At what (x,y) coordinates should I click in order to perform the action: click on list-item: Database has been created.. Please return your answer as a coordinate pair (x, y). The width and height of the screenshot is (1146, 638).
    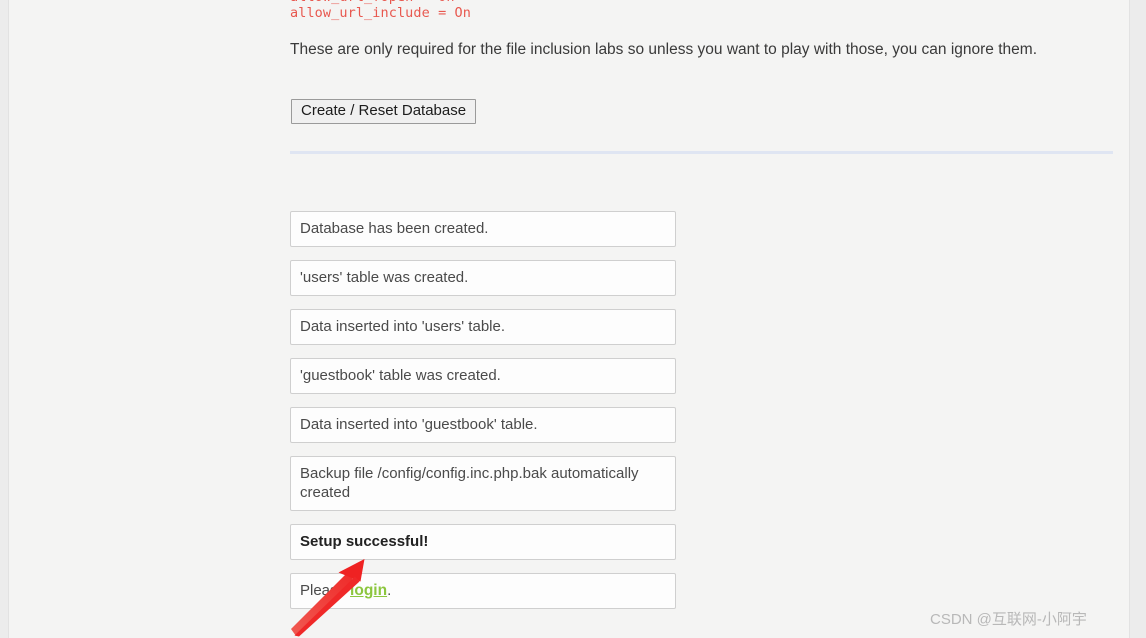
    Looking at the image, I should click on (483, 229).